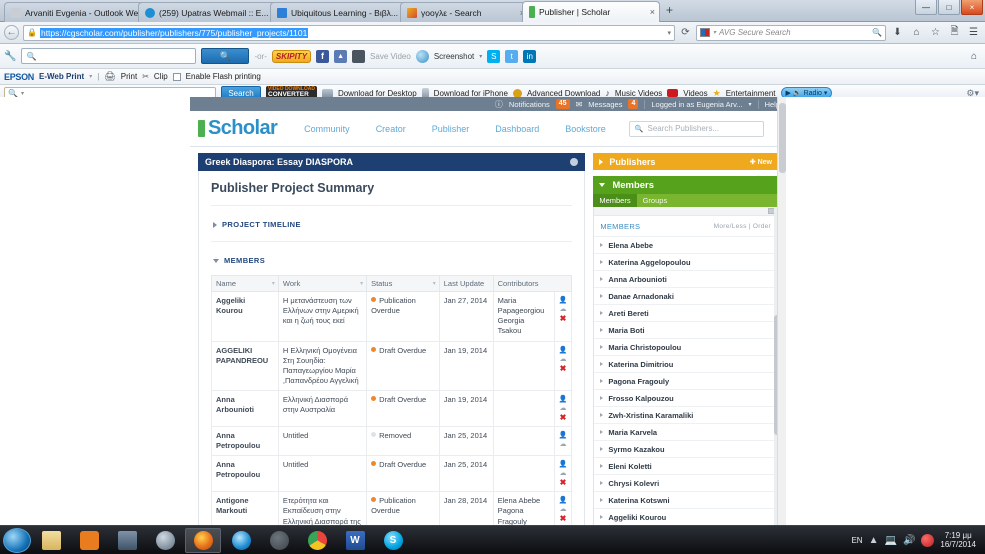 The height and width of the screenshot is (554, 985). Describe the element at coordinates (685, 499) in the screenshot. I see `list-item: Katerina Kotswni` at that location.